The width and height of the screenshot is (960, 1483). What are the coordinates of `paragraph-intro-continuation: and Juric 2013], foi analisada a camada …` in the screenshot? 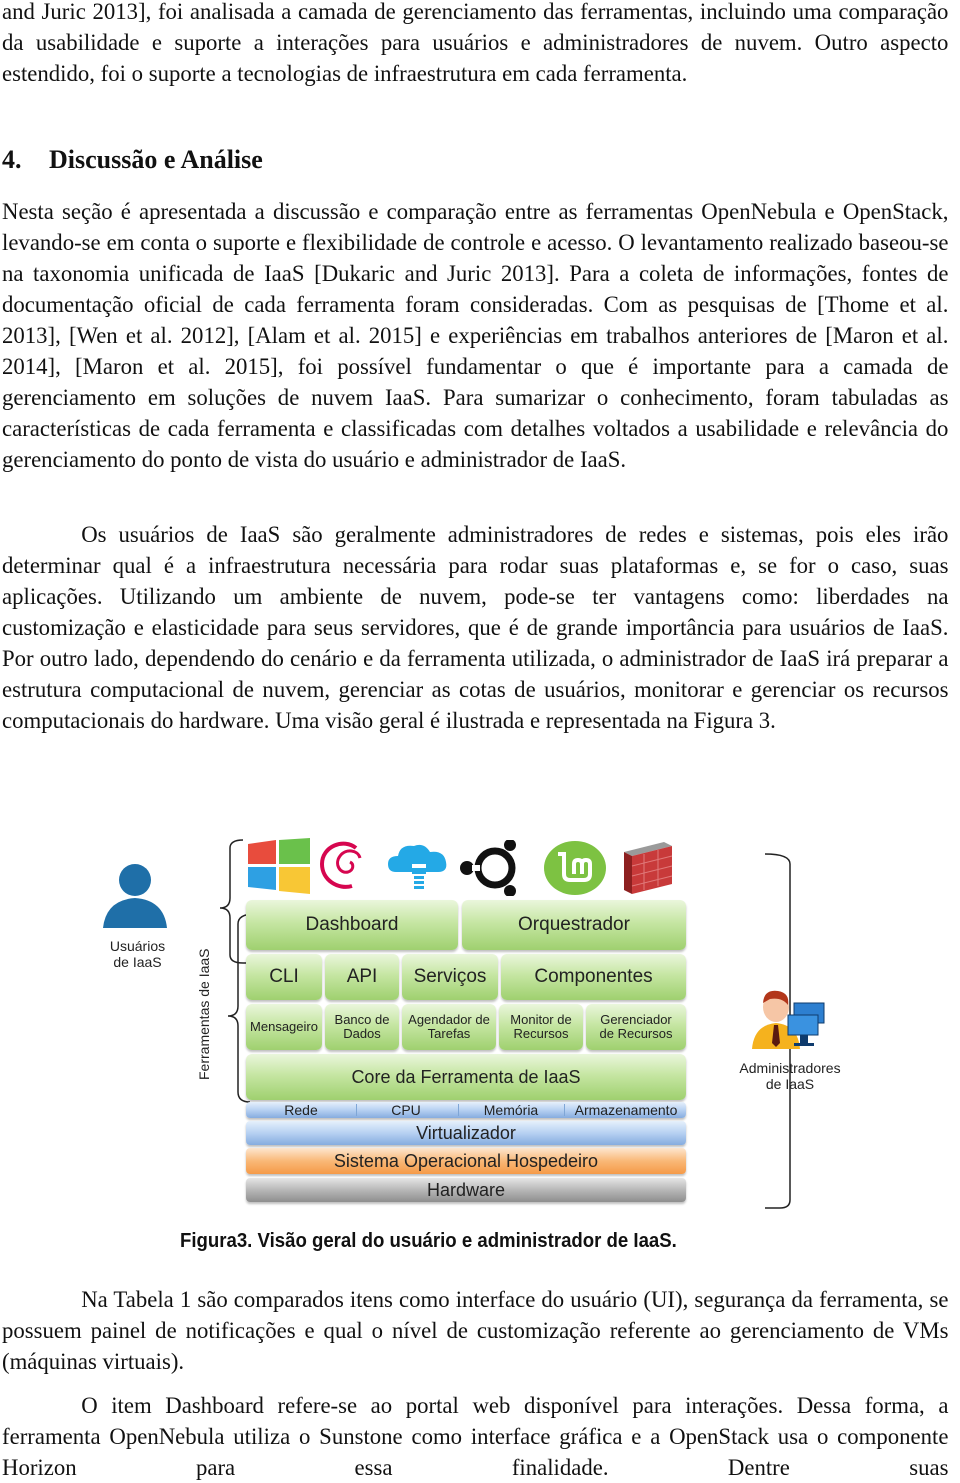 It's located at (475, 43).